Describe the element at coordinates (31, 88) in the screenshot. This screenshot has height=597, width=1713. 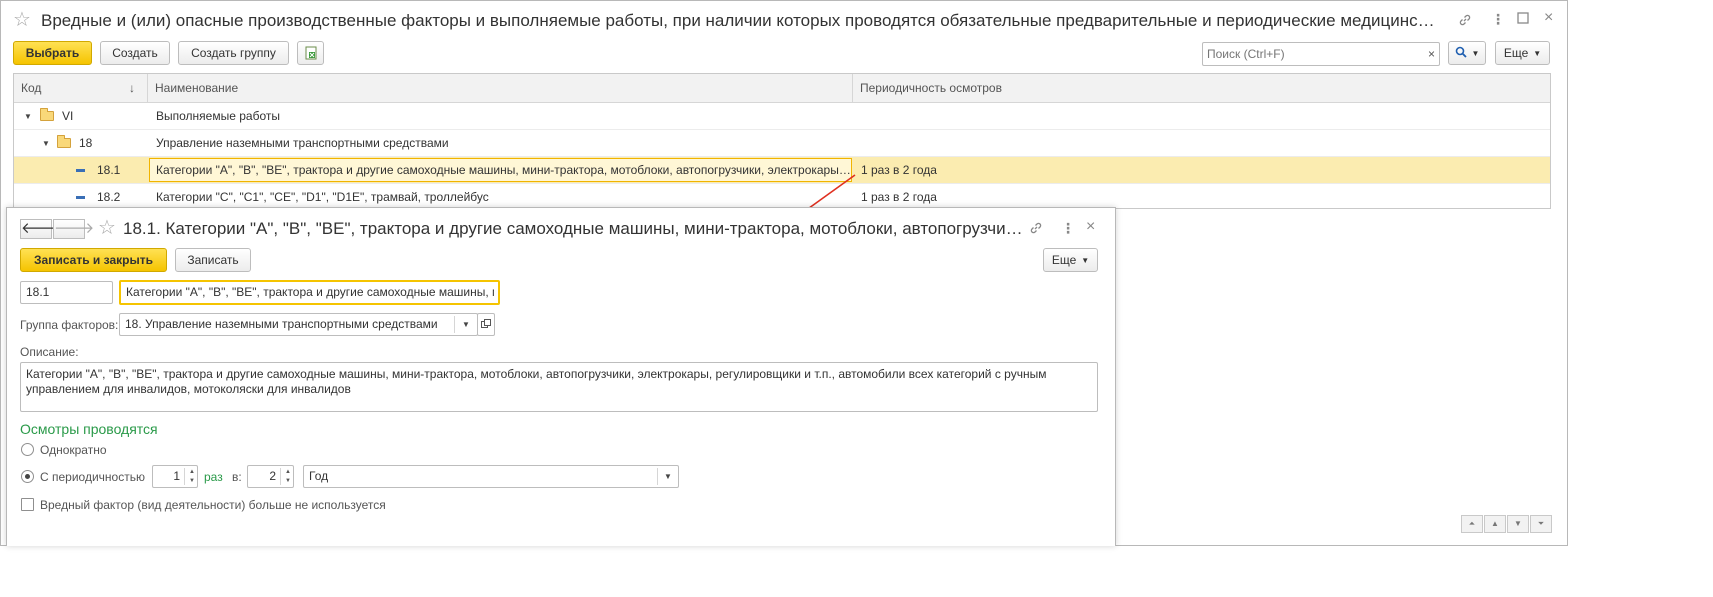
I see `column-header-label: Код` at that location.